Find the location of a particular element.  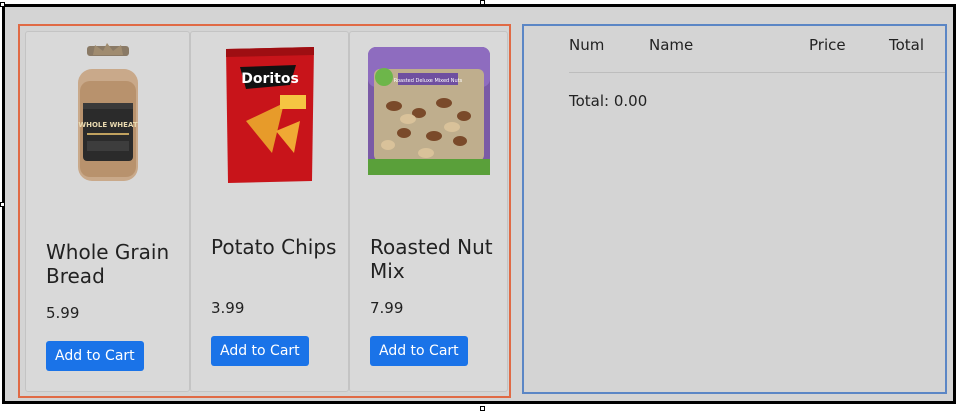

product-price: 3.99 is located at coordinates (228, 308).